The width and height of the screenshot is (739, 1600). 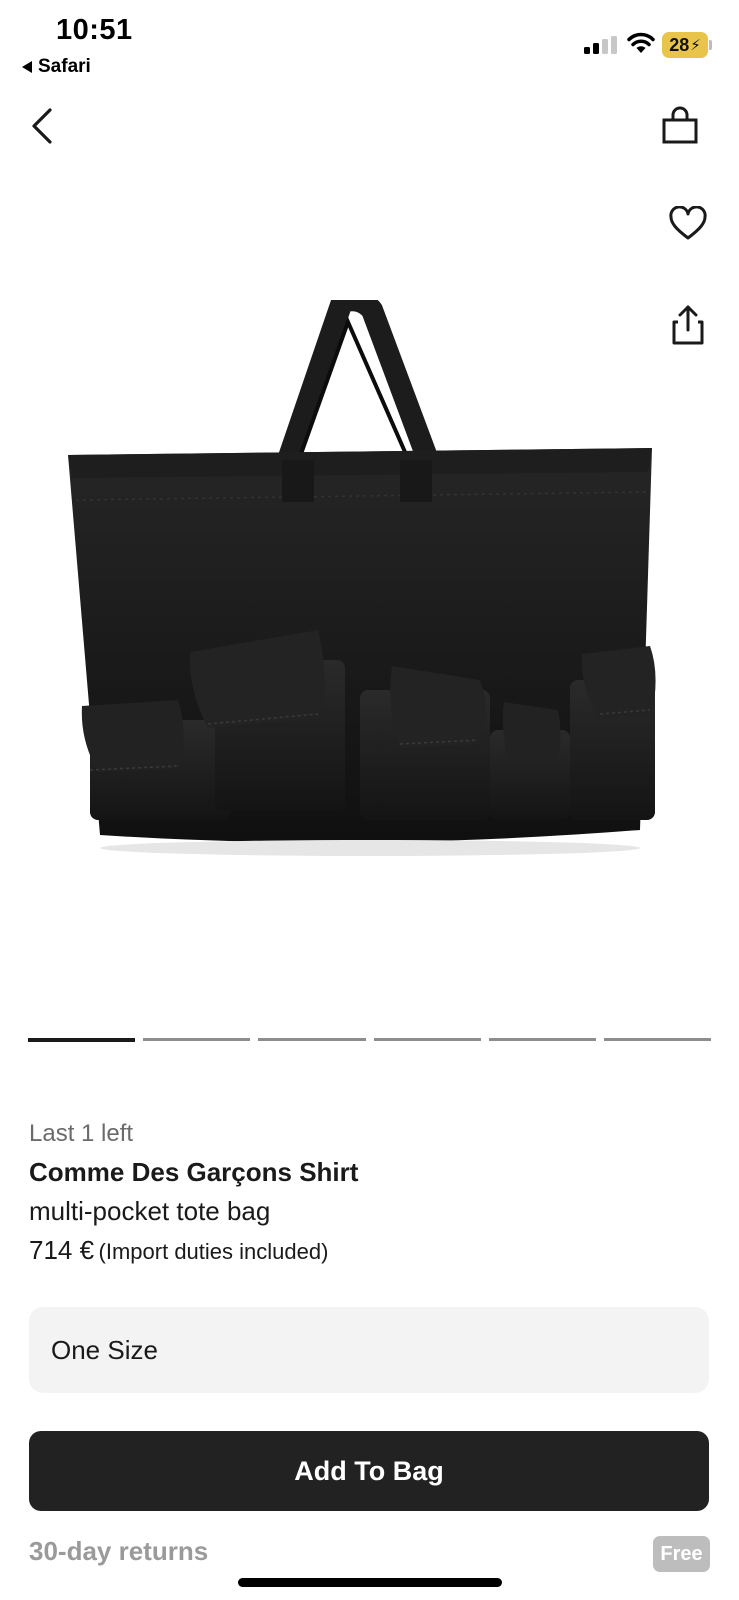 What do you see at coordinates (369, 1252) in the screenshot?
I see `price-row: 714 € (Import duties included)` at bounding box center [369, 1252].